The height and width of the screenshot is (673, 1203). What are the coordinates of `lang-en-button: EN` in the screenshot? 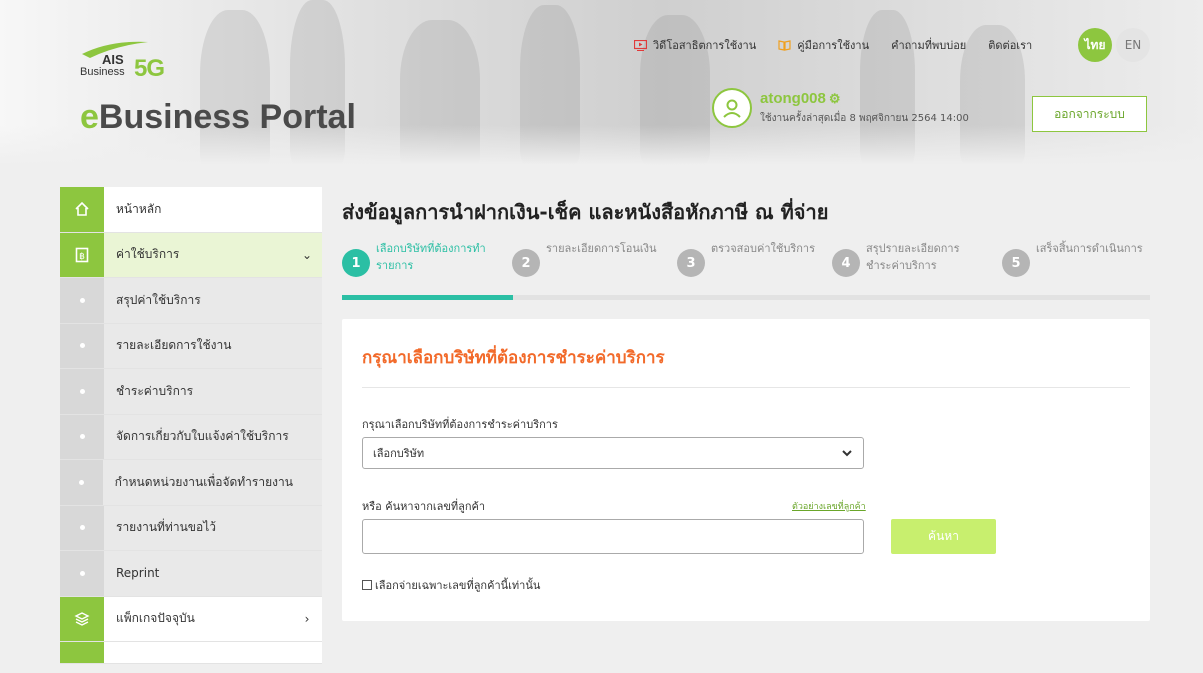 It's located at (1133, 45).